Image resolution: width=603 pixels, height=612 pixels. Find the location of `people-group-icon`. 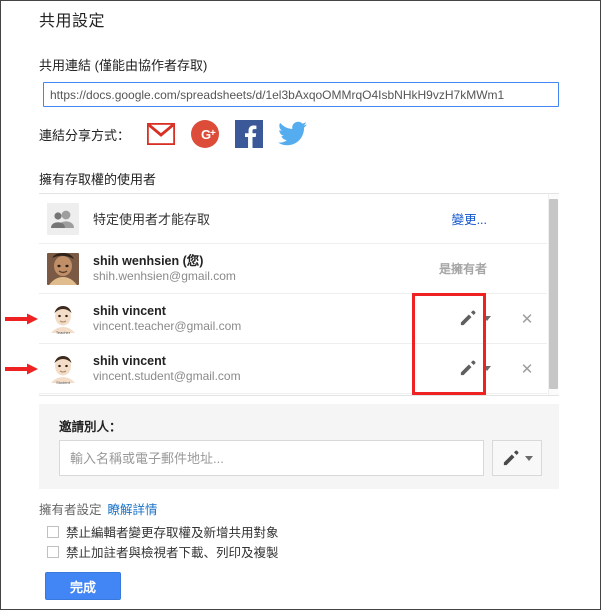

people-group-icon is located at coordinates (63, 218).